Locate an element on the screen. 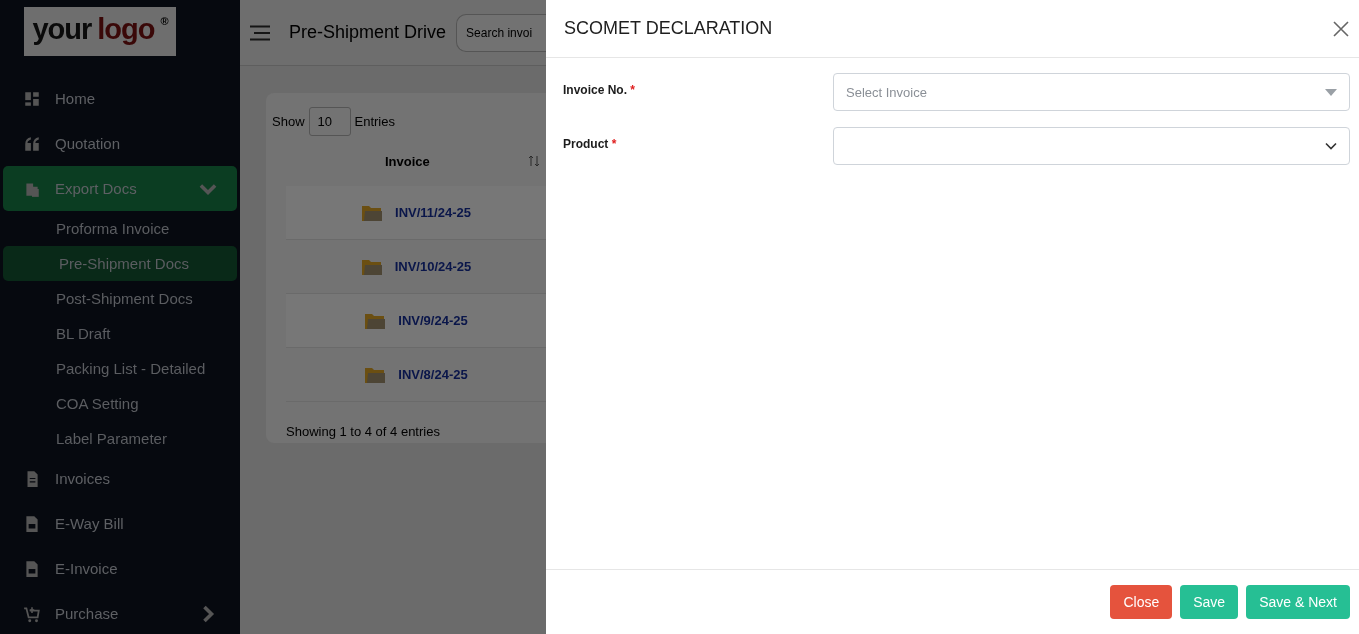 This screenshot has width=1359, height=634. sidebar-subitem: Proforma Invoice is located at coordinates (120, 228).